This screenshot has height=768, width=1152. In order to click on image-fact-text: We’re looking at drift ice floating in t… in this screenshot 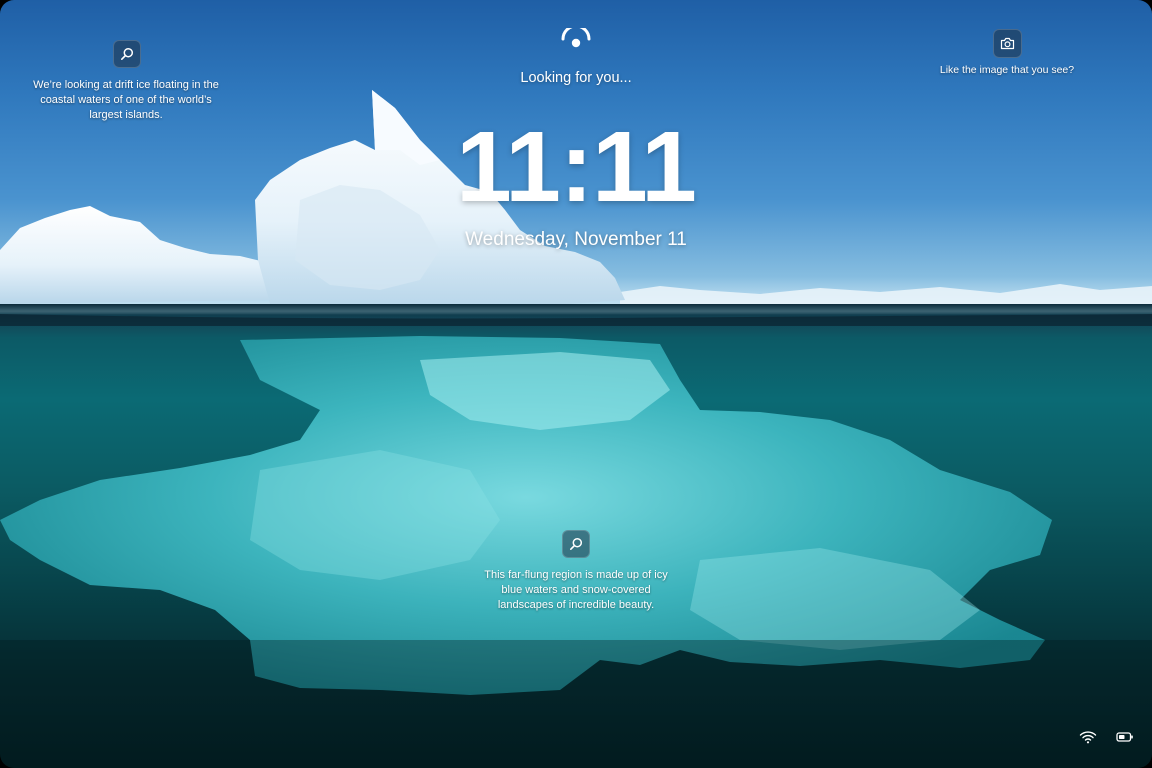, I will do `click(126, 100)`.